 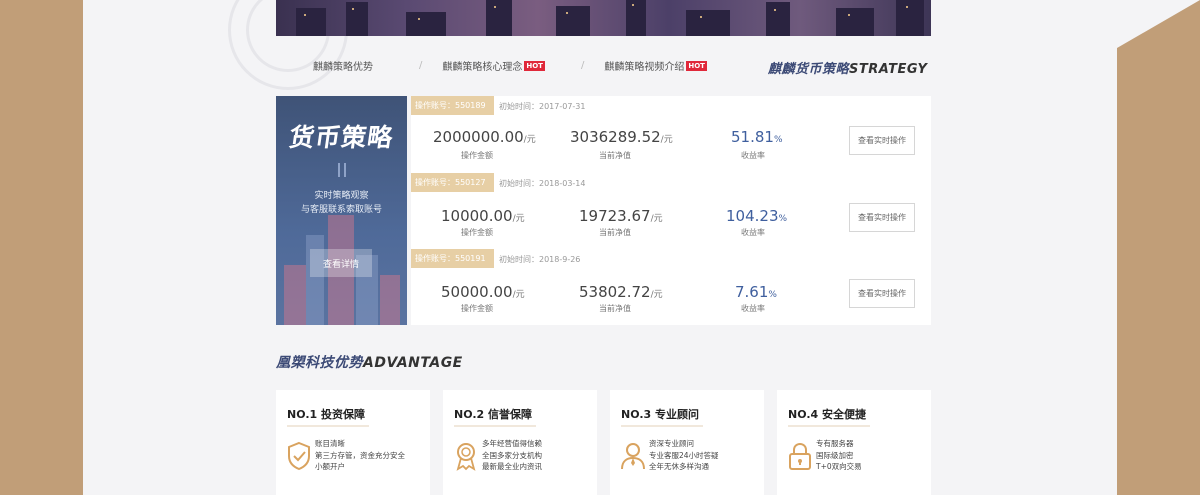 What do you see at coordinates (452, 105) in the screenshot?
I see `account-number-tag: 操作账号：550189` at bounding box center [452, 105].